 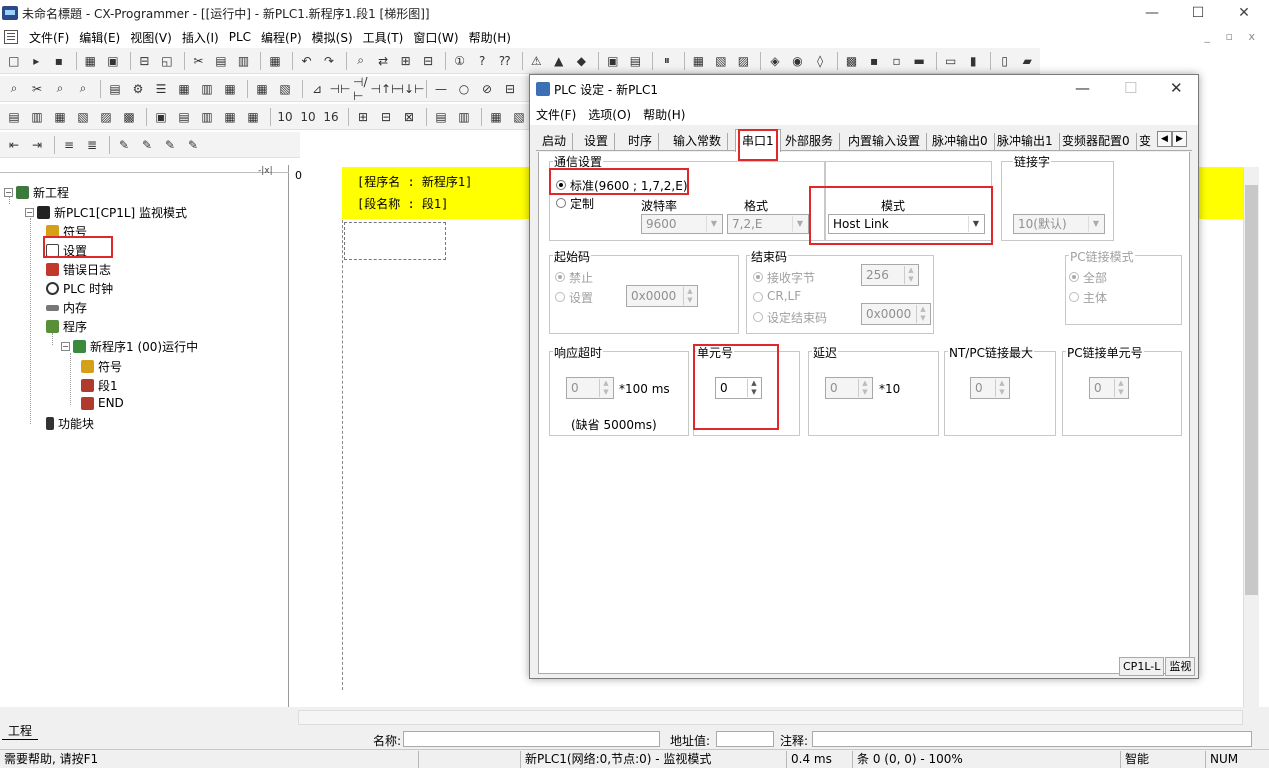 What do you see at coordinates (78, 269) in the screenshot?
I see `tree-item-error-log: 错误日志` at bounding box center [78, 269].